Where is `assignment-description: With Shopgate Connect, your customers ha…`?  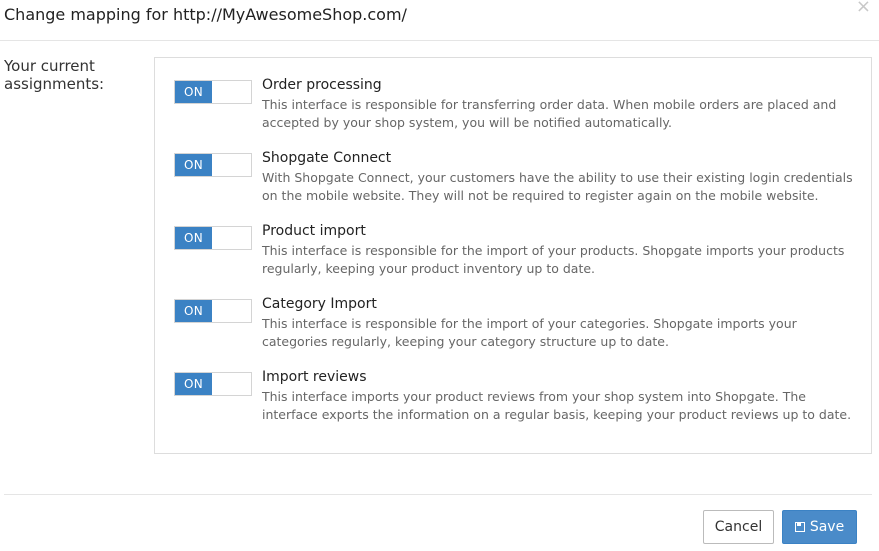 assignment-description: With Shopgate Connect, your customers ha… is located at coordinates (557, 186).